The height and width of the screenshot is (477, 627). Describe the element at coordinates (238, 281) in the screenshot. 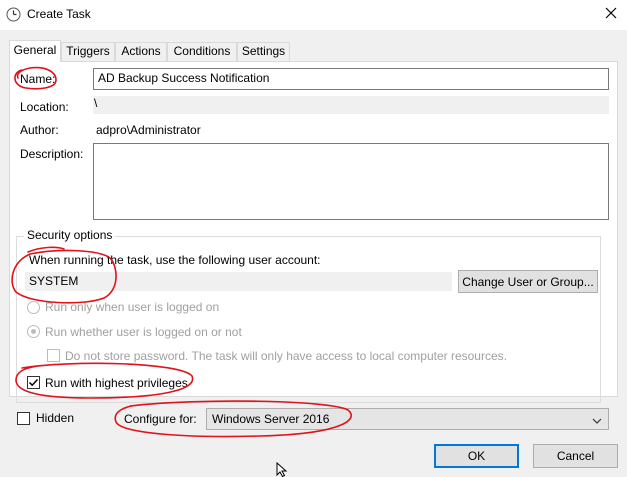

I see `user-account-value: SYSTEM` at that location.